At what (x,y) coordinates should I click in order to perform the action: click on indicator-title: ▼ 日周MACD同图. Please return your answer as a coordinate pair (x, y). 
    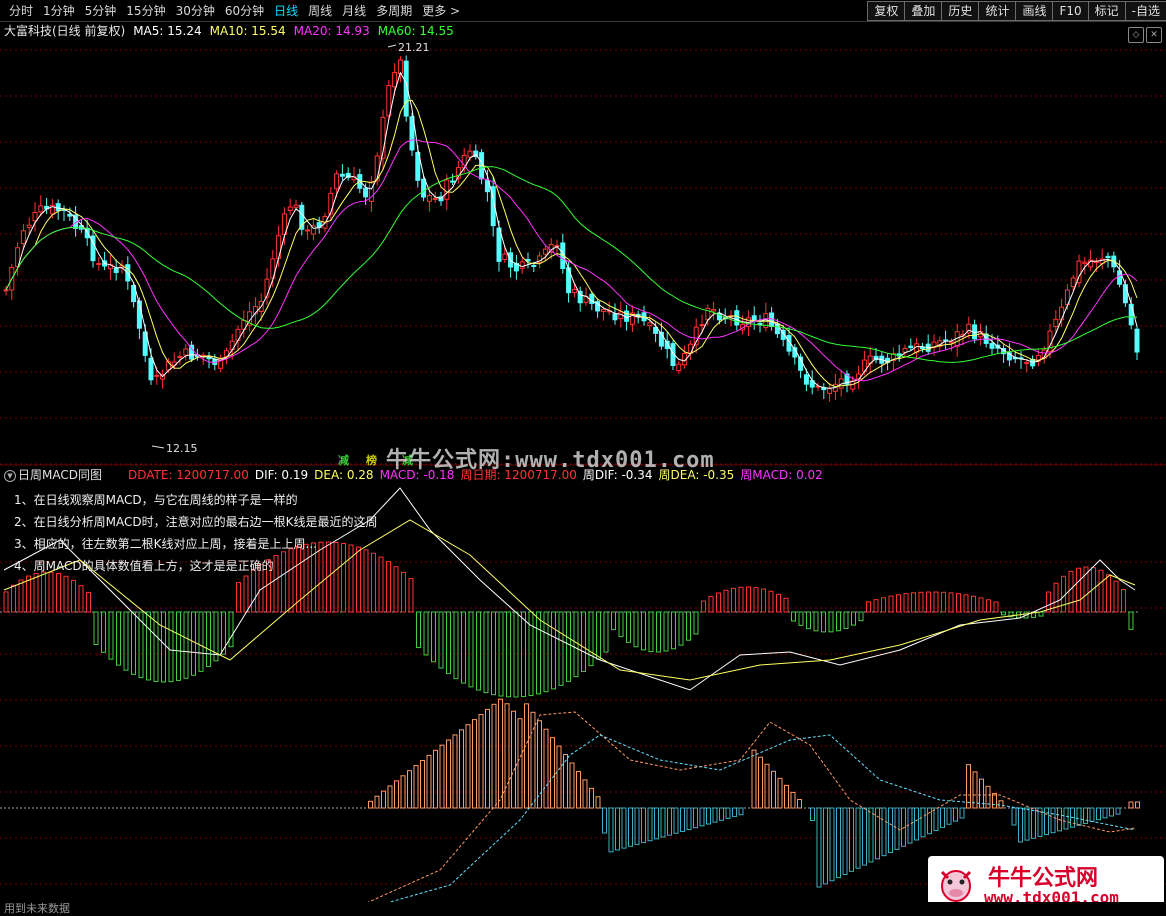
    Looking at the image, I should click on (53, 475).